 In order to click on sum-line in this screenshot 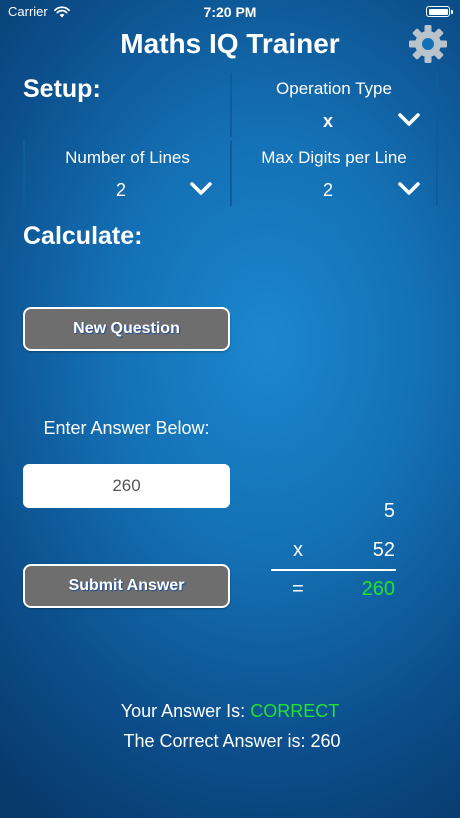, I will do `click(333, 570)`.